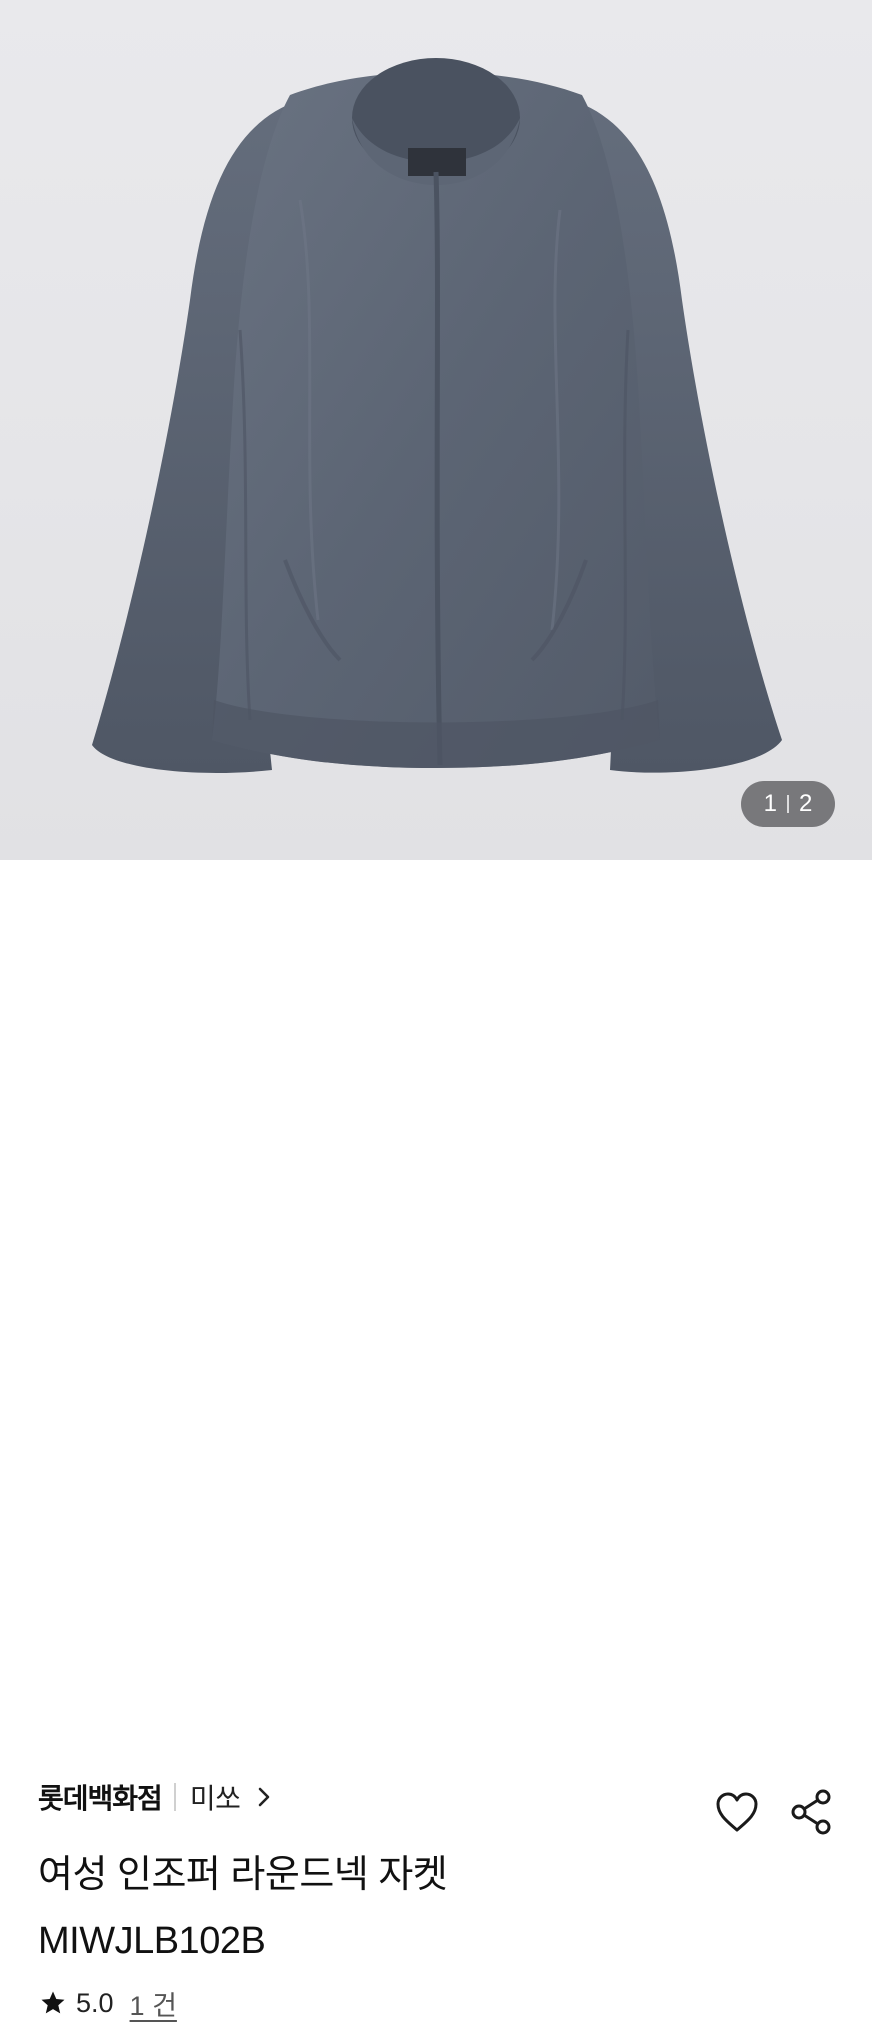  What do you see at coordinates (737, 1812) in the screenshot?
I see `heart-outline-icon` at bounding box center [737, 1812].